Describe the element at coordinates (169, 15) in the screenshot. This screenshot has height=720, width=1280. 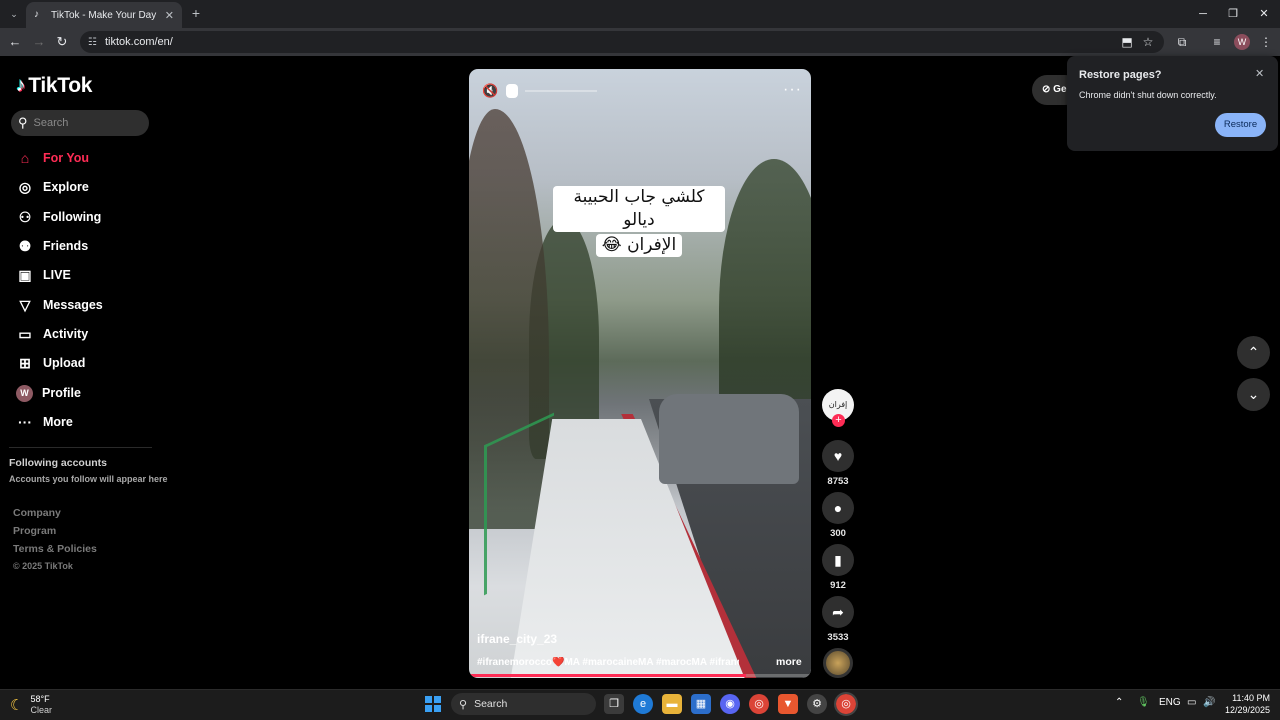
I see `close-tab-icon: ✕` at that location.